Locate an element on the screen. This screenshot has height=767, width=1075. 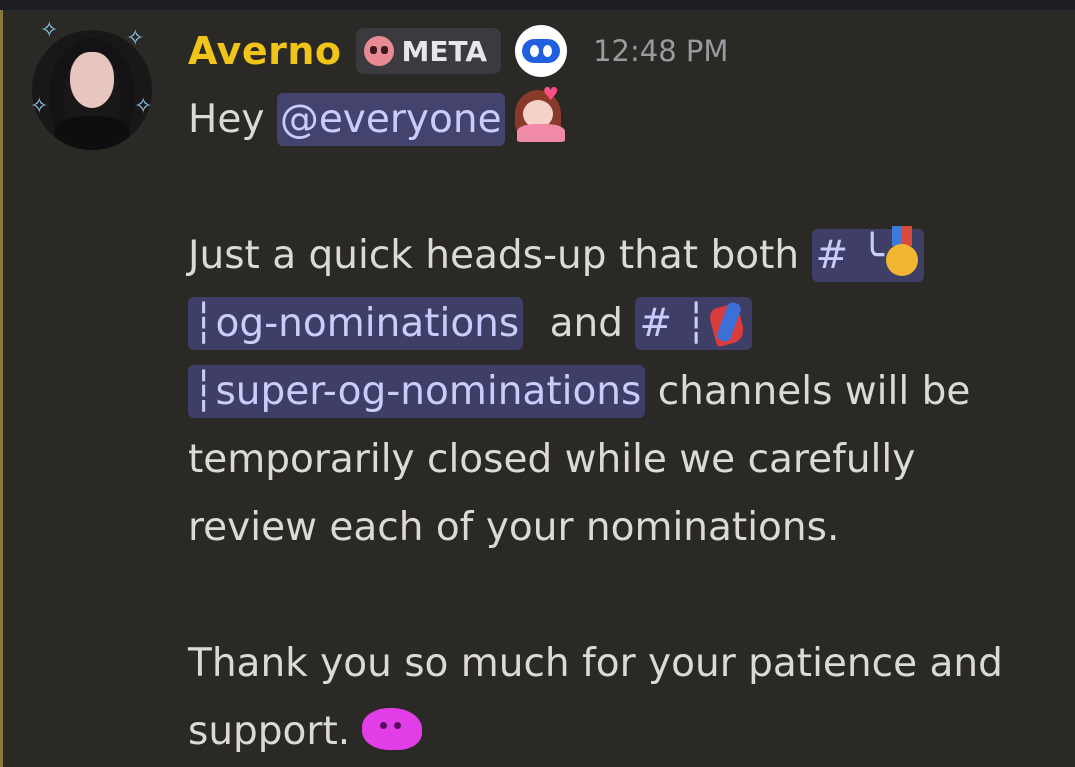
robot-face-icon is located at coordinates (541, 51).